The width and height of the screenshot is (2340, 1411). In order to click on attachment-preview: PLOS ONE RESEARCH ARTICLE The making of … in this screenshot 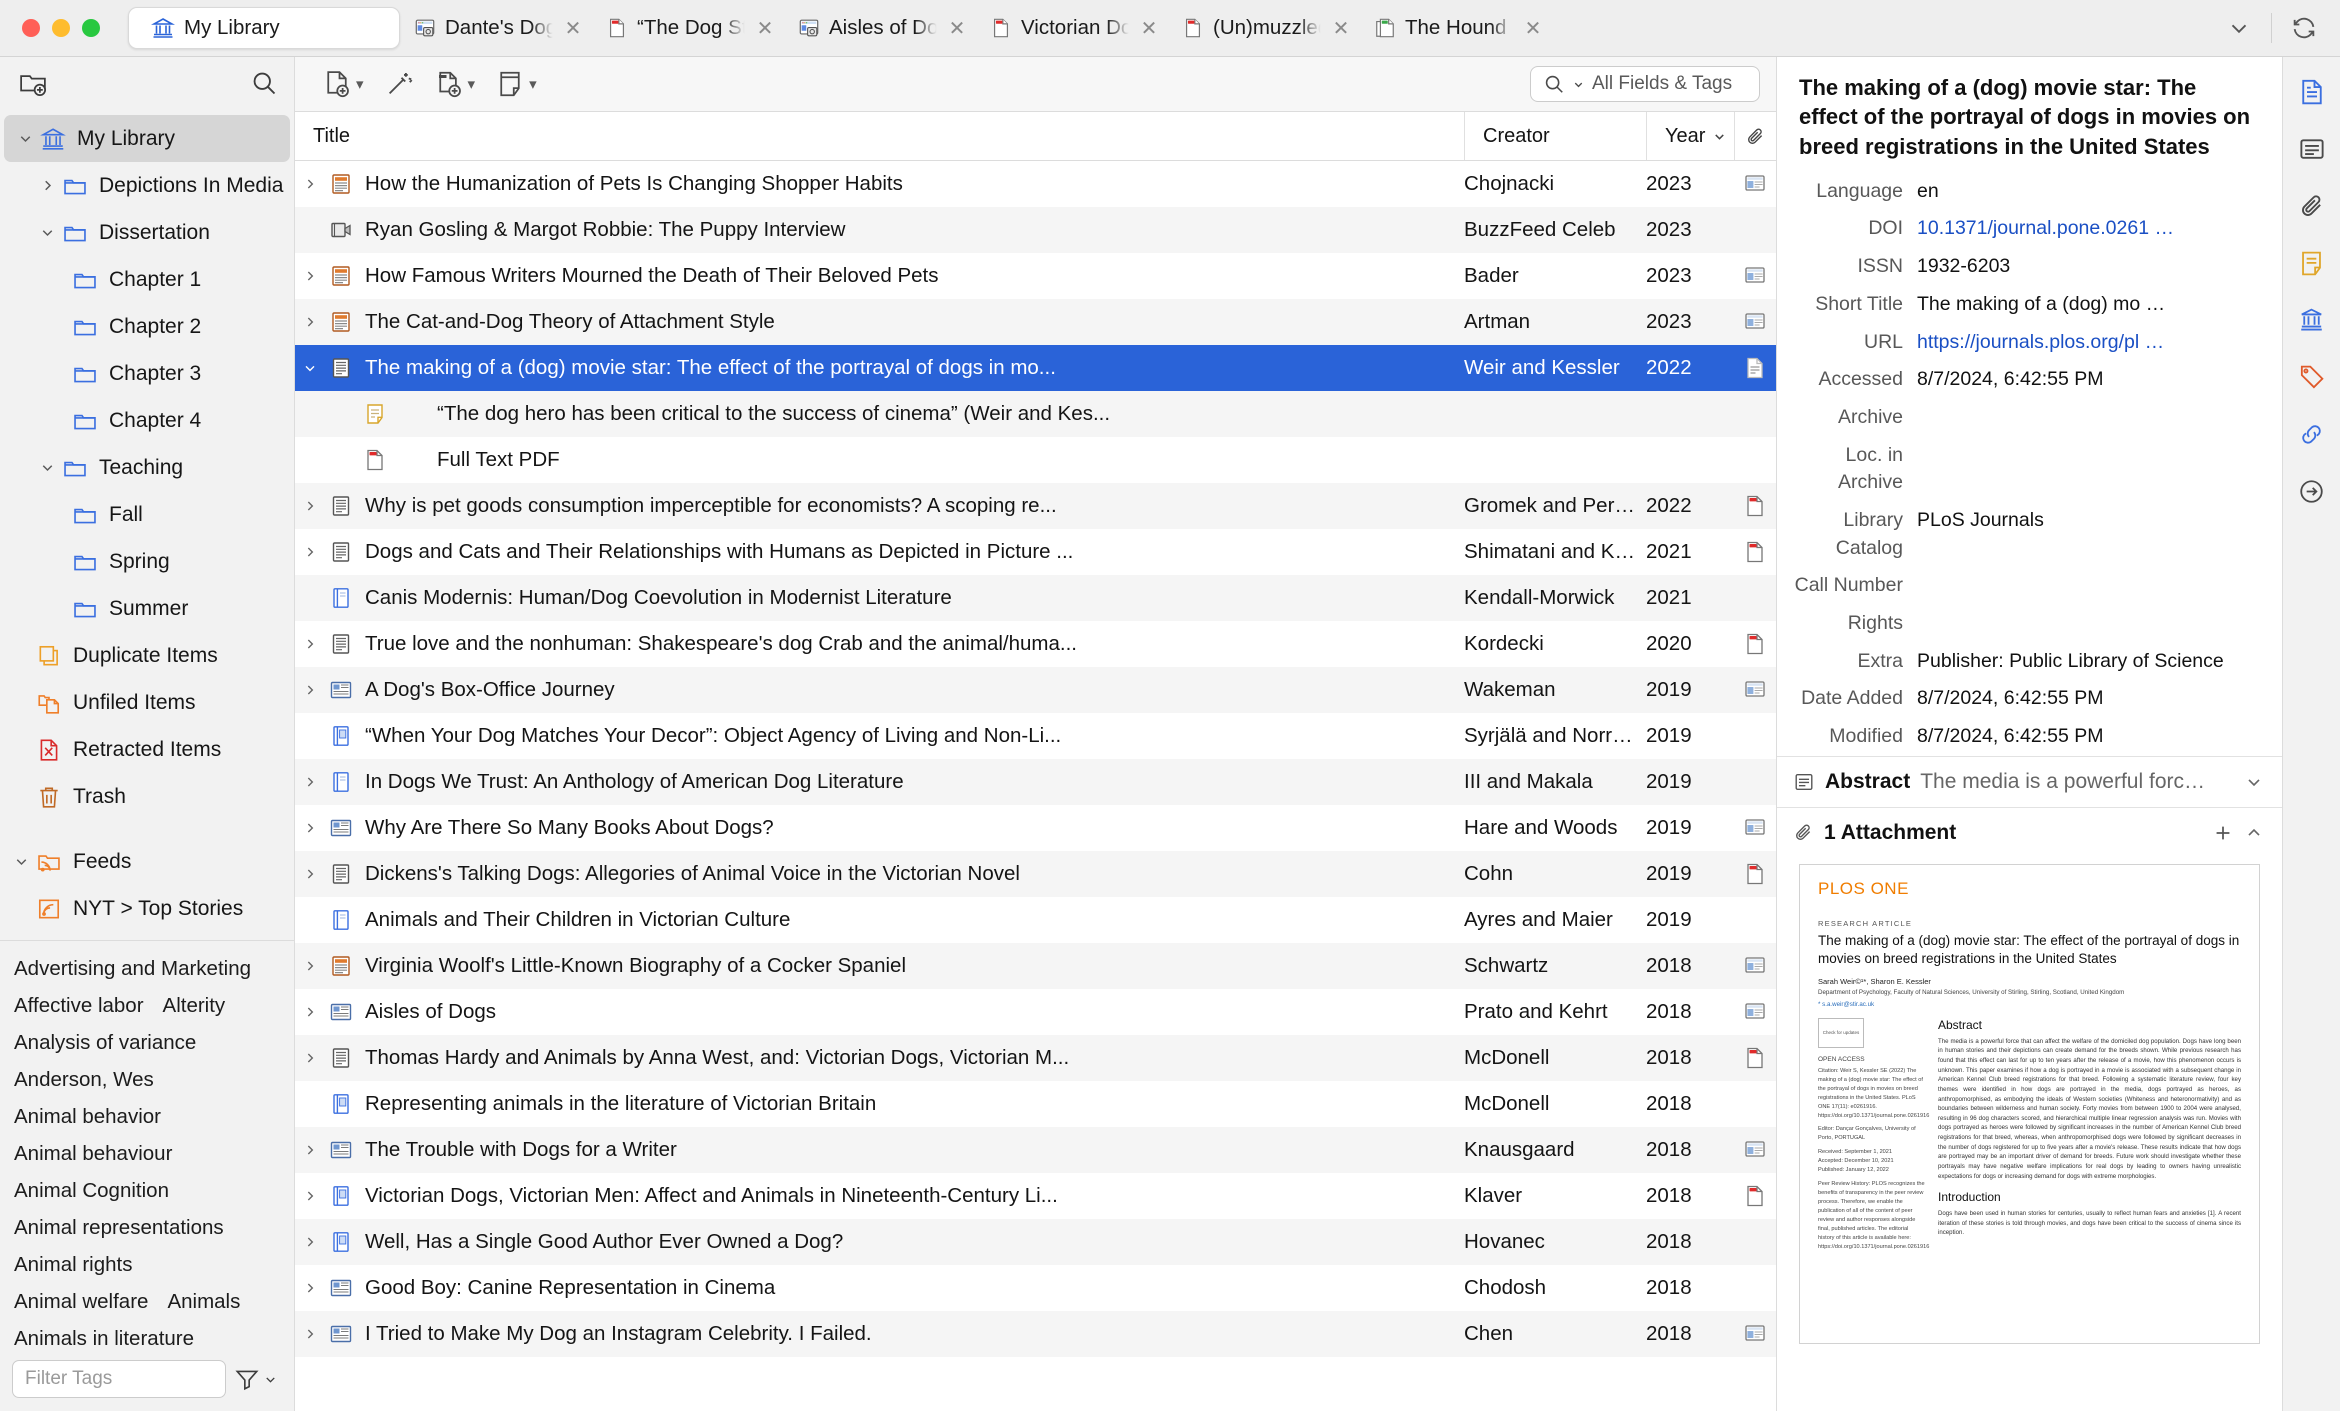, I will do `click(2029, 1103)`.